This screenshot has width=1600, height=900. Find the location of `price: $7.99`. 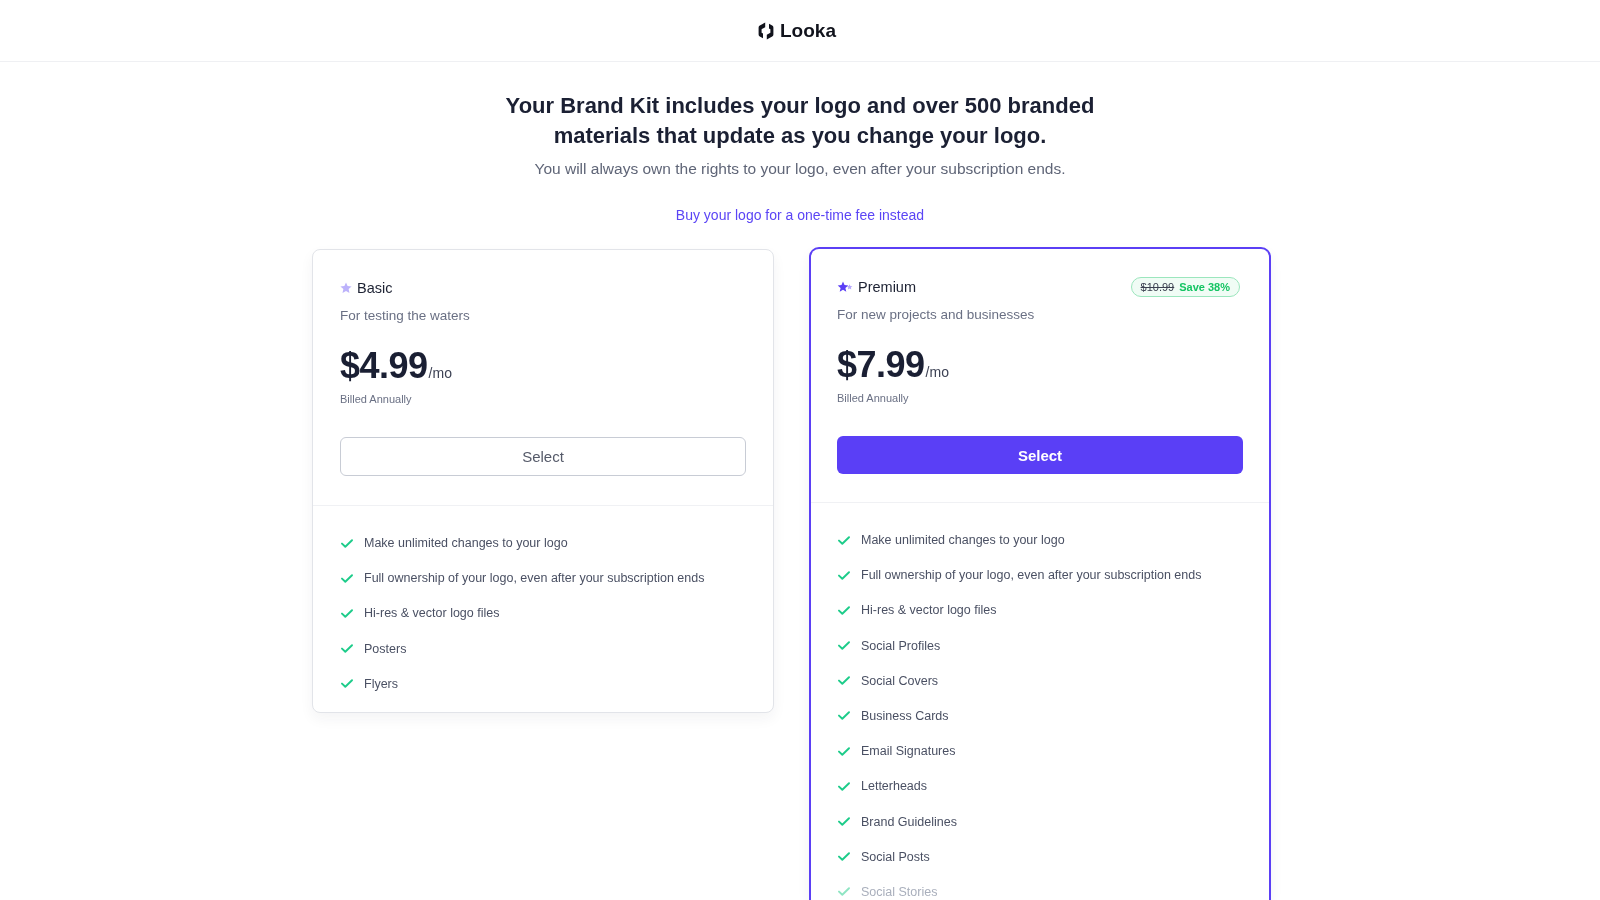

price: $7.99 is located at coordinates (881, 365).